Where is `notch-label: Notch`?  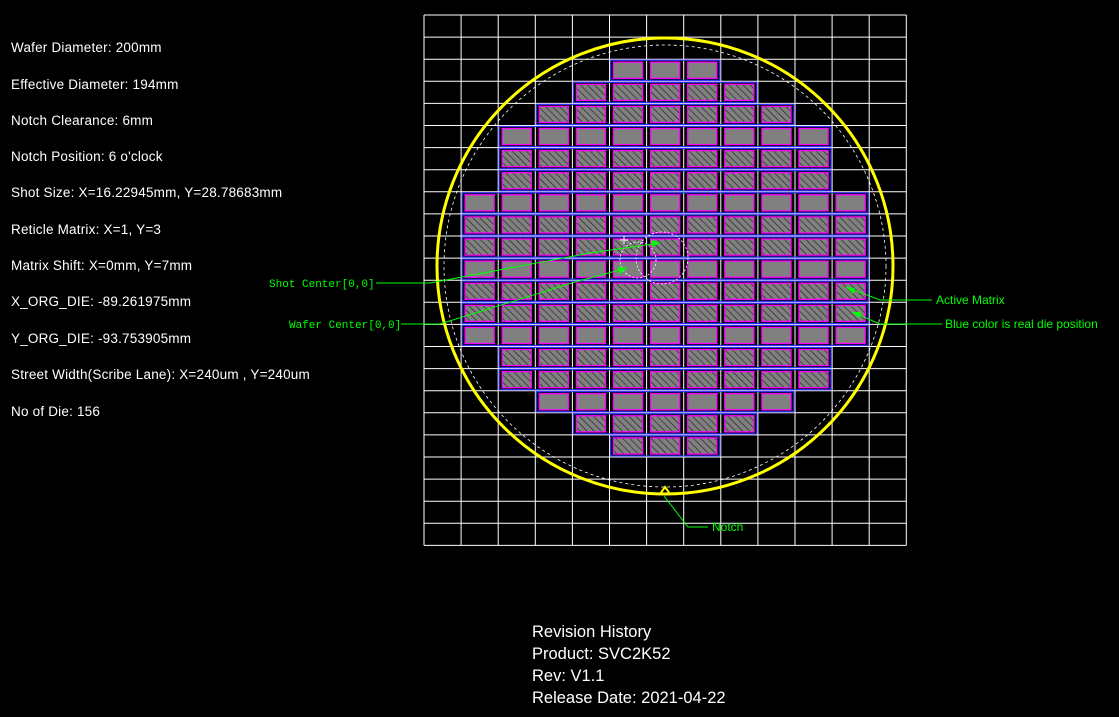
notch-label: Notch is located at coordinates (727, 527).